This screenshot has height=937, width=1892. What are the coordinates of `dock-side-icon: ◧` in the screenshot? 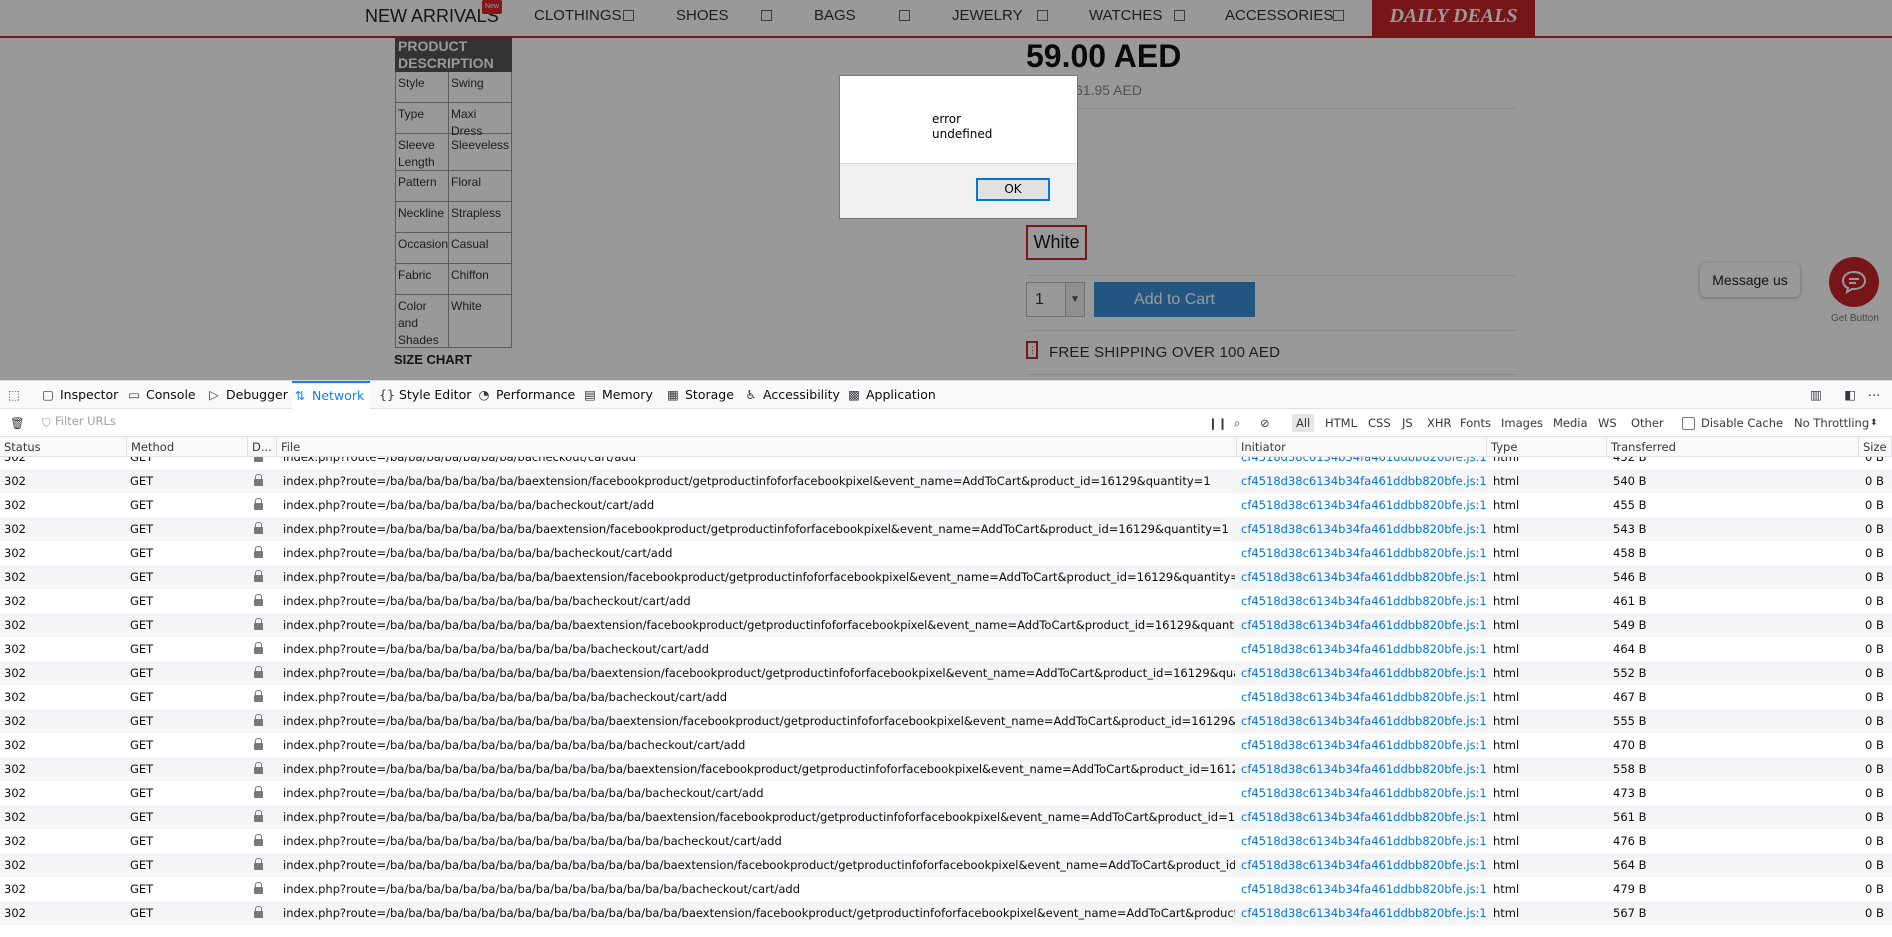 It's located at (1852, 395).